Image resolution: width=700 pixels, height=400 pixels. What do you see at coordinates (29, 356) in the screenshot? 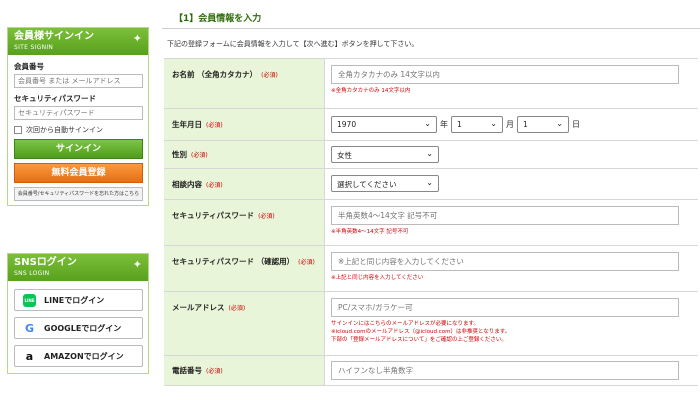
I see `amazon-icon: a` at bounding box center [29, 356].